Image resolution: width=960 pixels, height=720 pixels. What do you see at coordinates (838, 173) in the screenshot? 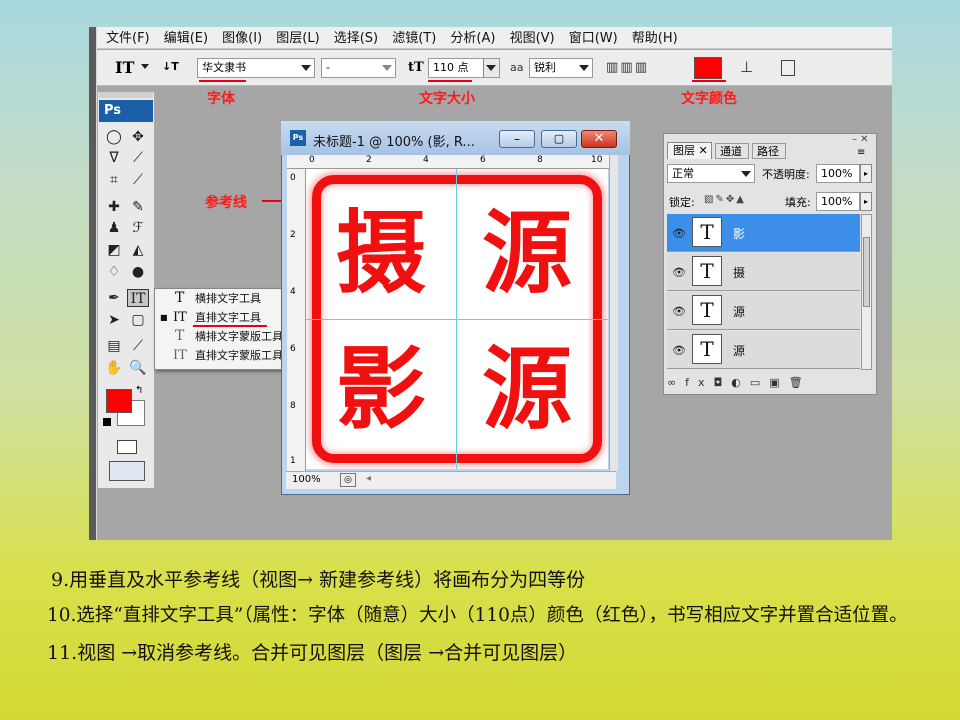
I see `opacity-field: 100%` at bounding box center [838, 173].